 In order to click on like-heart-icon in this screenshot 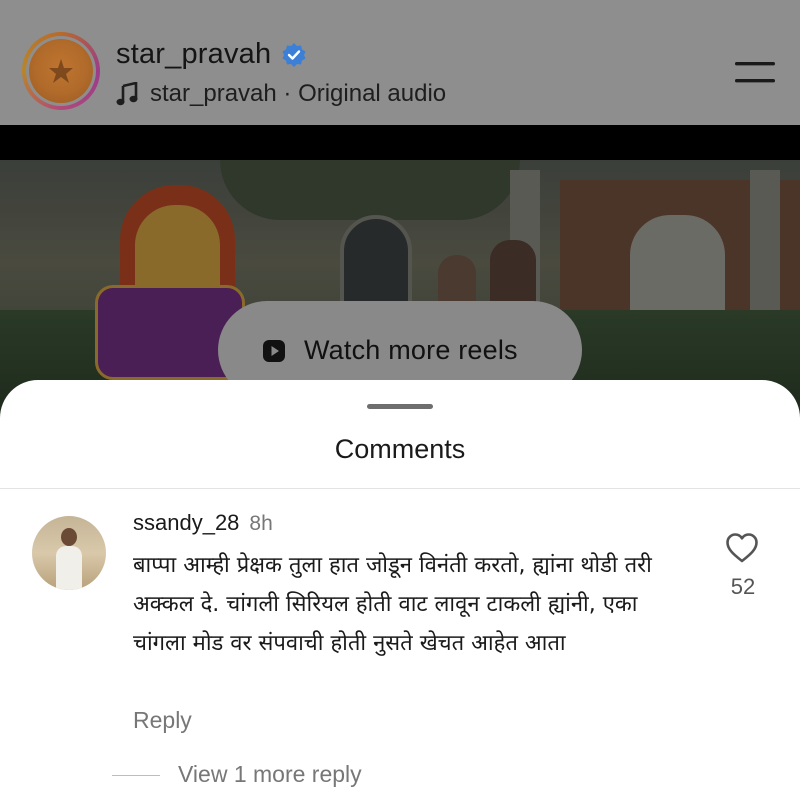, I will do `click(742, 548)`.